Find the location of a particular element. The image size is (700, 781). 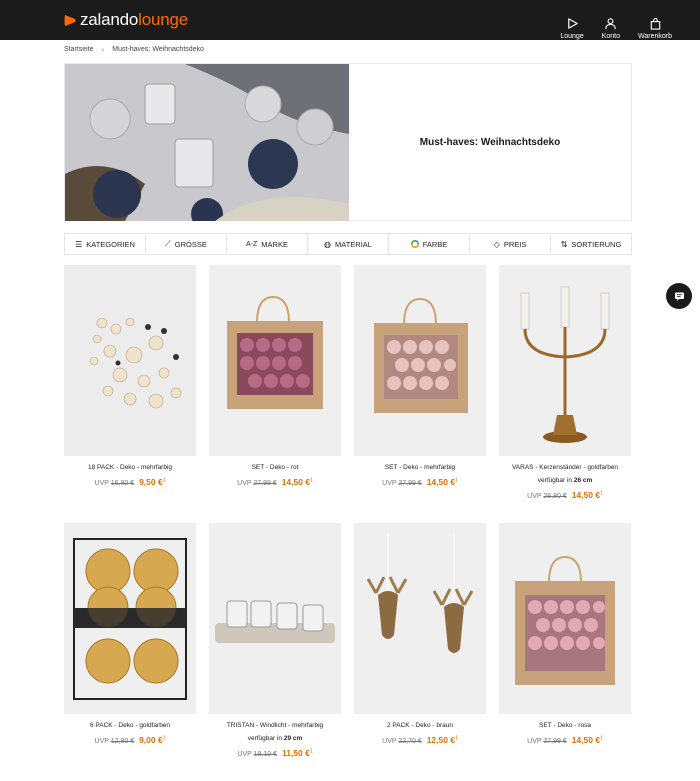

sale-price: 9,50 € is located at coordinates (151, 482).